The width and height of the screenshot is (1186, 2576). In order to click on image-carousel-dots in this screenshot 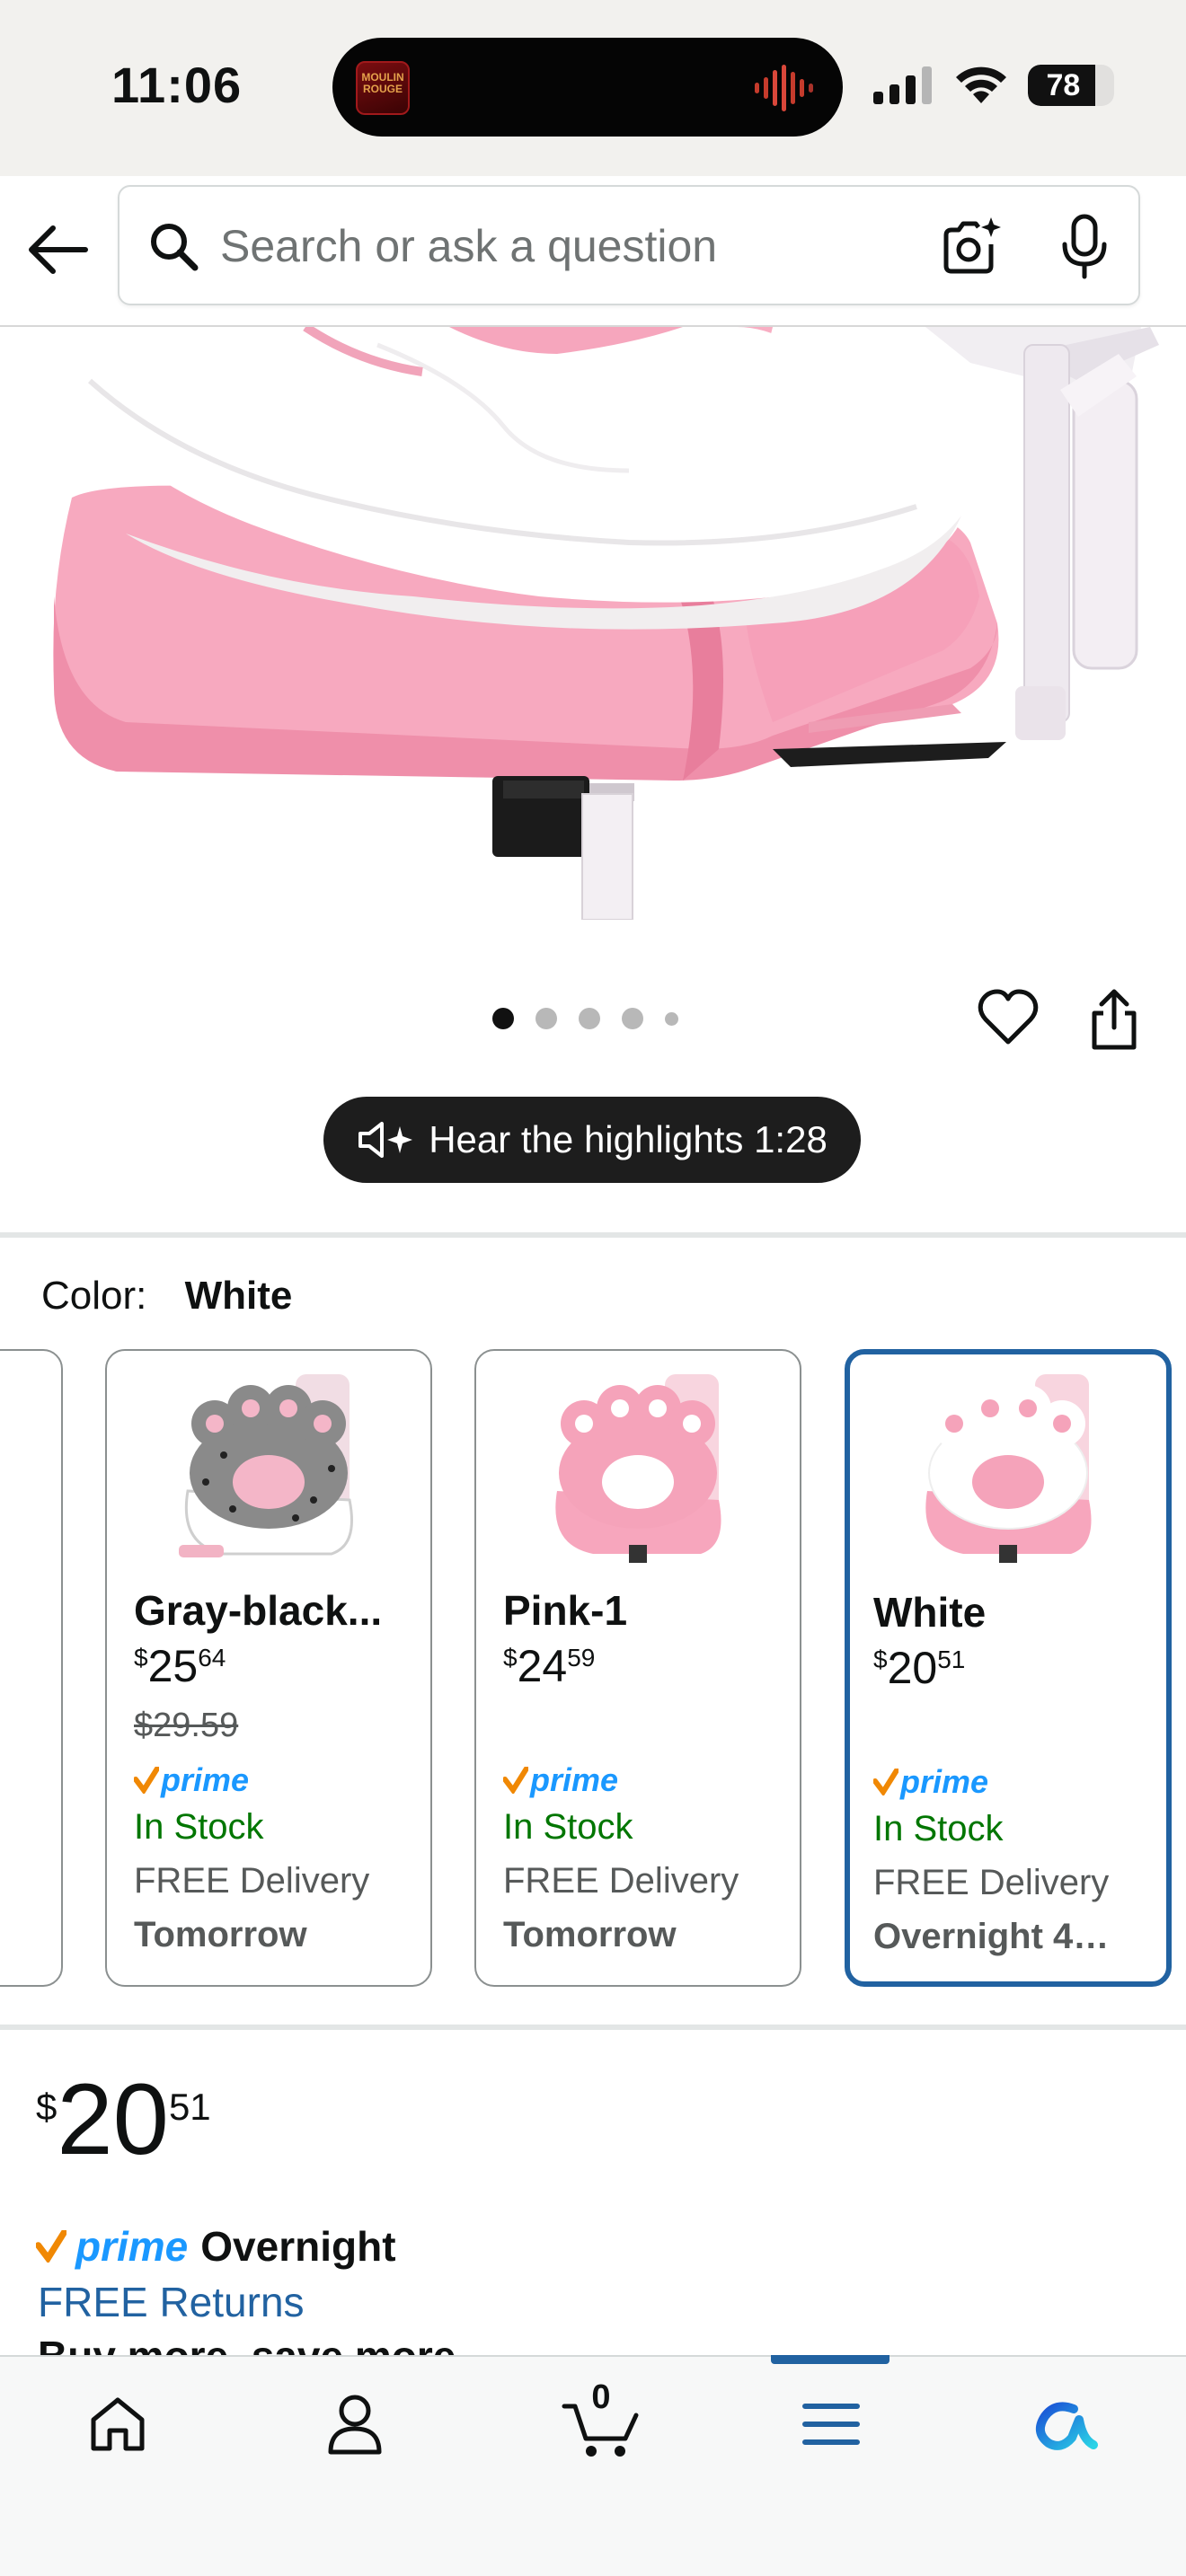, I will do `click(585, 1018)`.